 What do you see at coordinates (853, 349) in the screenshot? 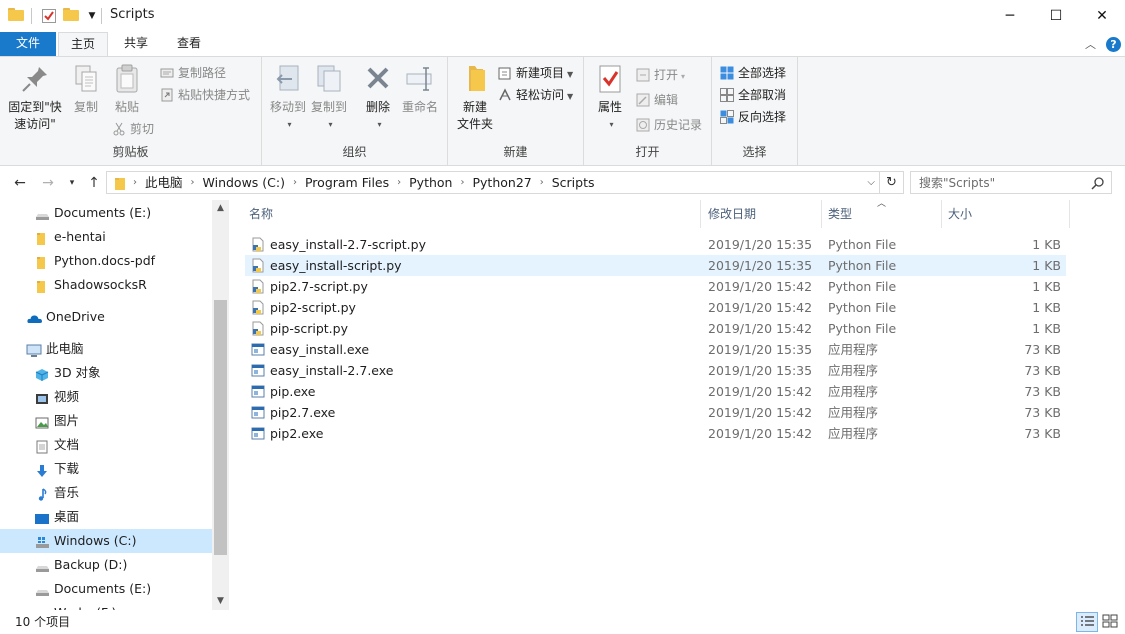
I see `file-type: 应用程序` at bounding box center [853, 349].